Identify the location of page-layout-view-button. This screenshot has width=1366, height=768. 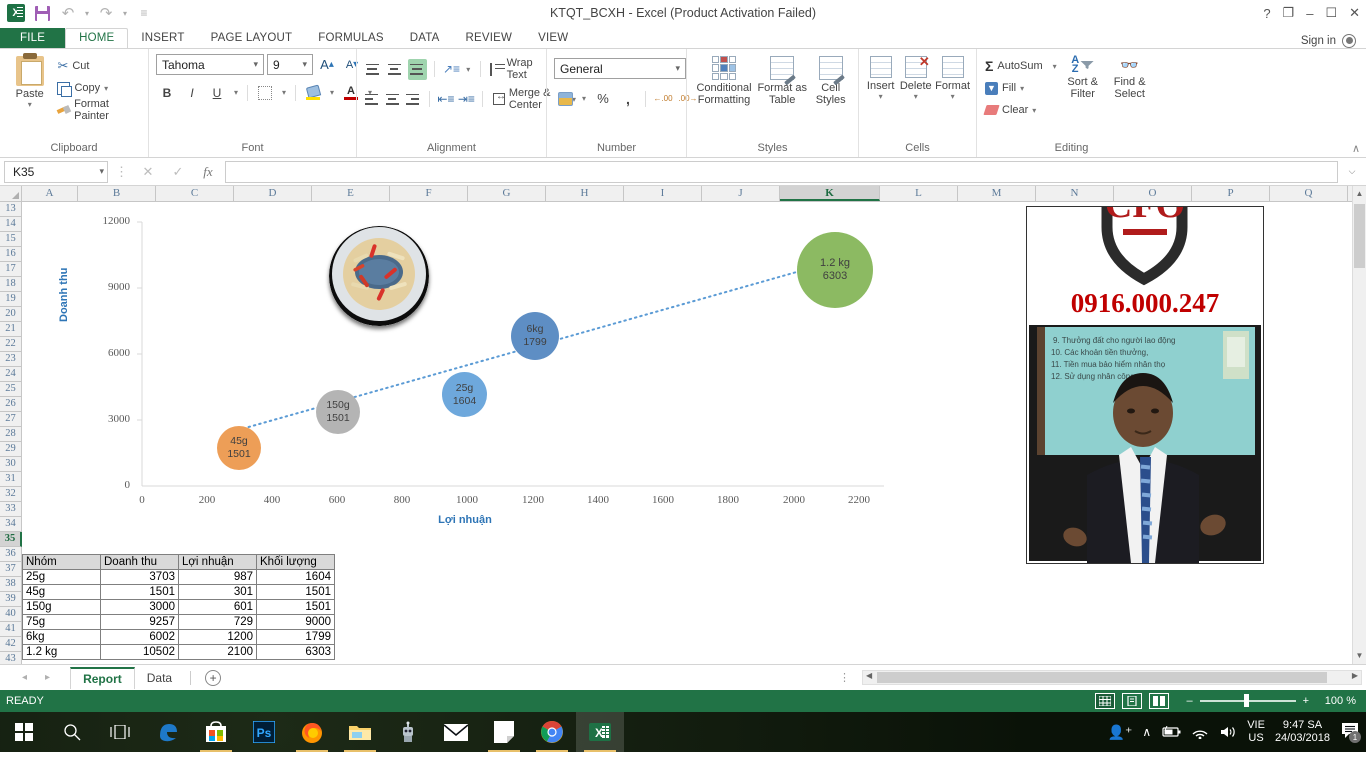
(1132, 701).